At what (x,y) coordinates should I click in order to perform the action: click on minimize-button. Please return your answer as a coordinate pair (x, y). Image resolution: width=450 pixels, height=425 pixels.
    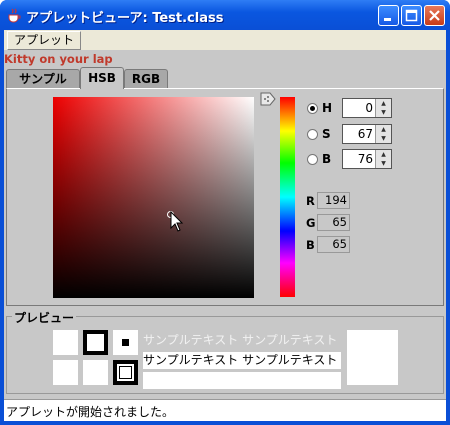
    Looking at the image, I should click on (388, 15).